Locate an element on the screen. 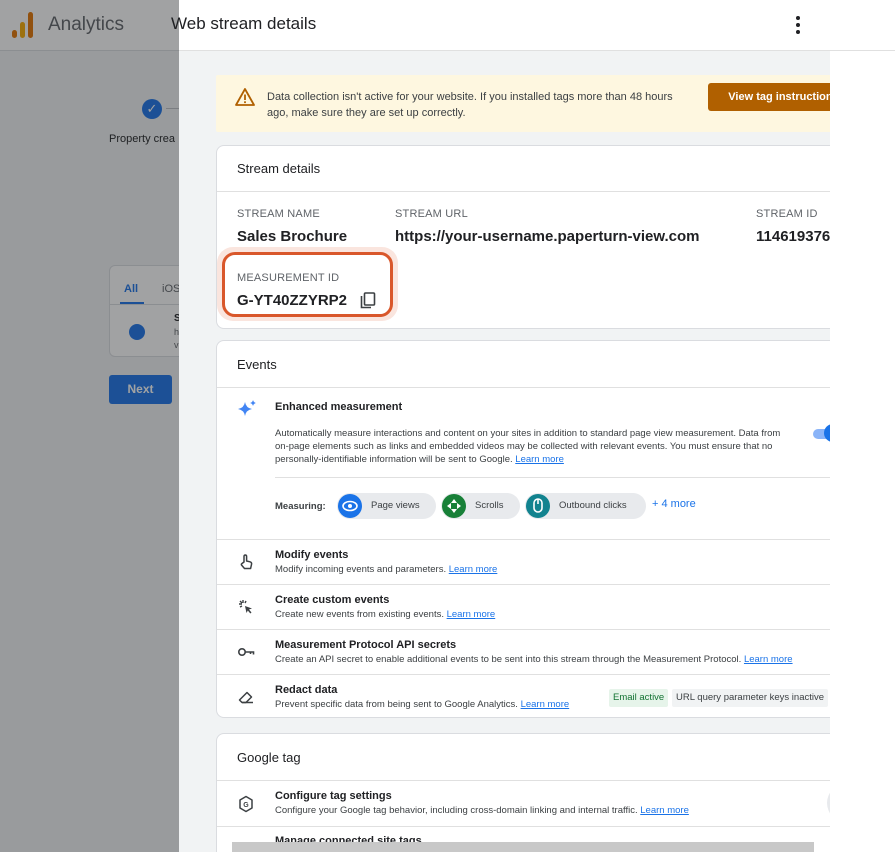 This screenshot has width=895, height=852. panel-header: Web stream details is located at coordinates (533, 25).